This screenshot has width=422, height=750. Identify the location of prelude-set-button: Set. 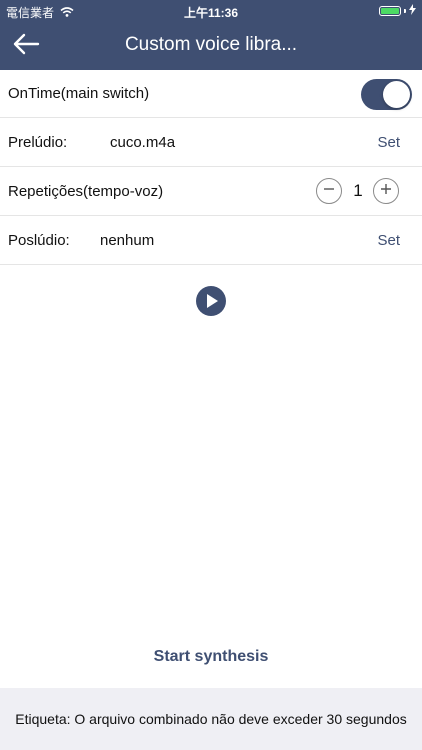
(388, 142).